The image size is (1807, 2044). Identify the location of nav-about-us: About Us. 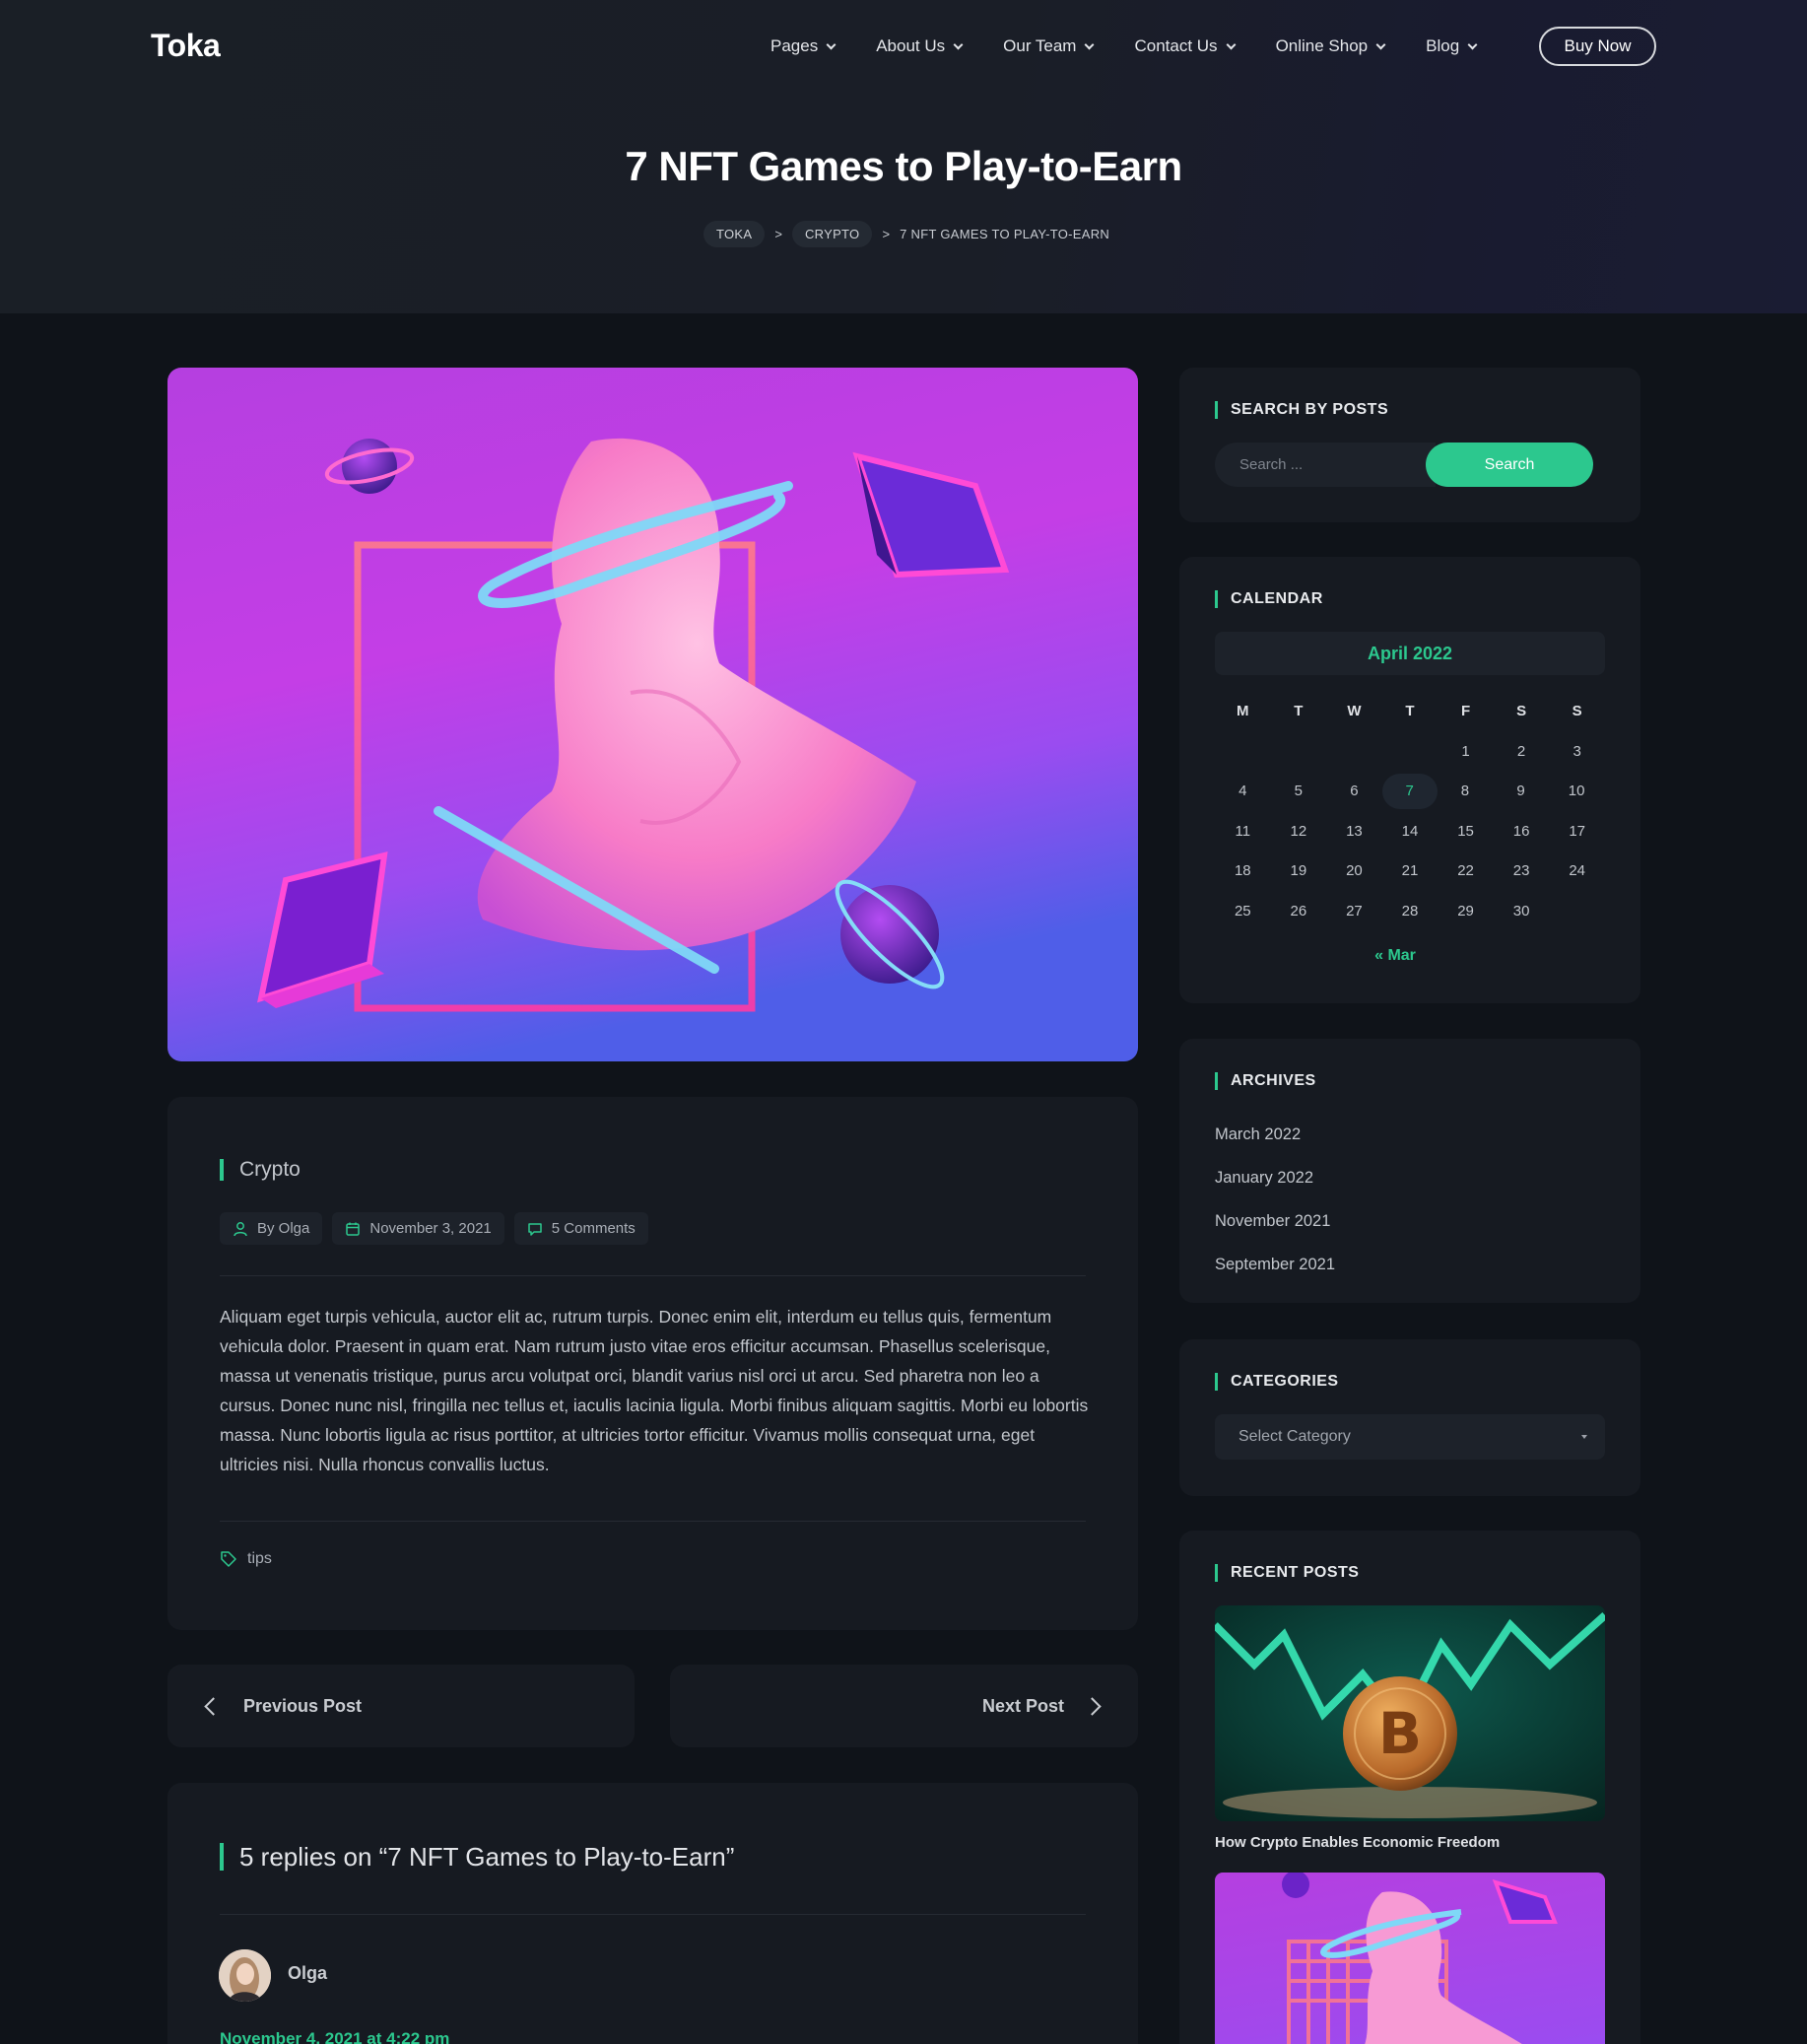
(920, 46).